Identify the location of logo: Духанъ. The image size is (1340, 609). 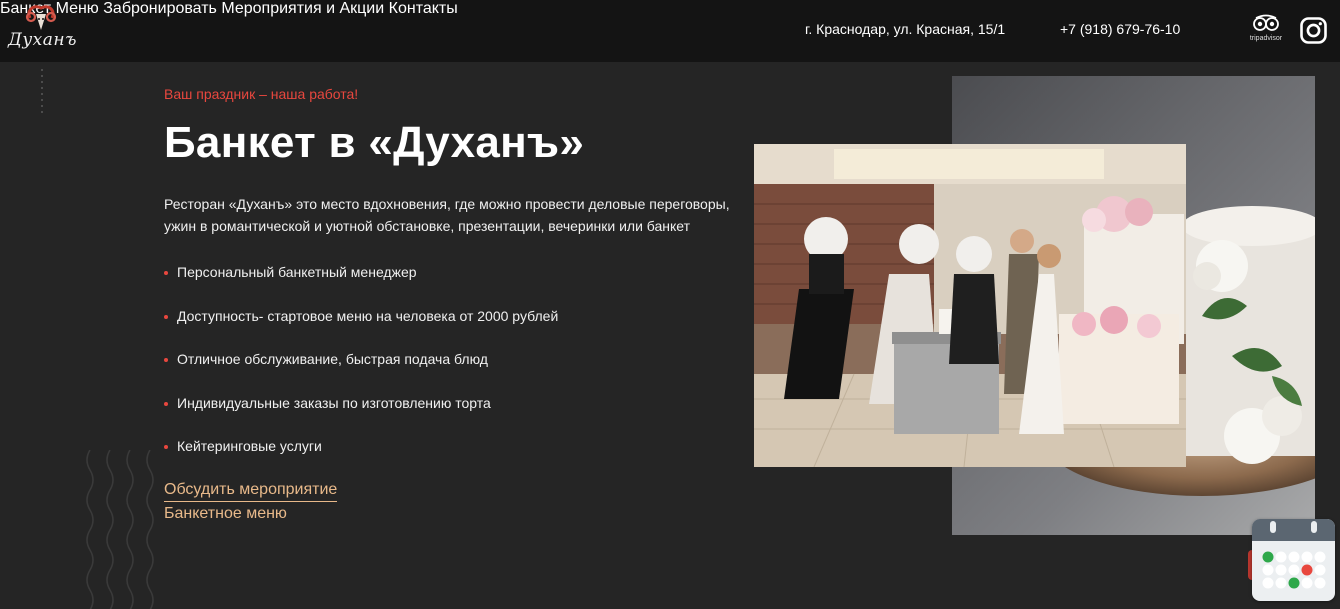
(42, 31).